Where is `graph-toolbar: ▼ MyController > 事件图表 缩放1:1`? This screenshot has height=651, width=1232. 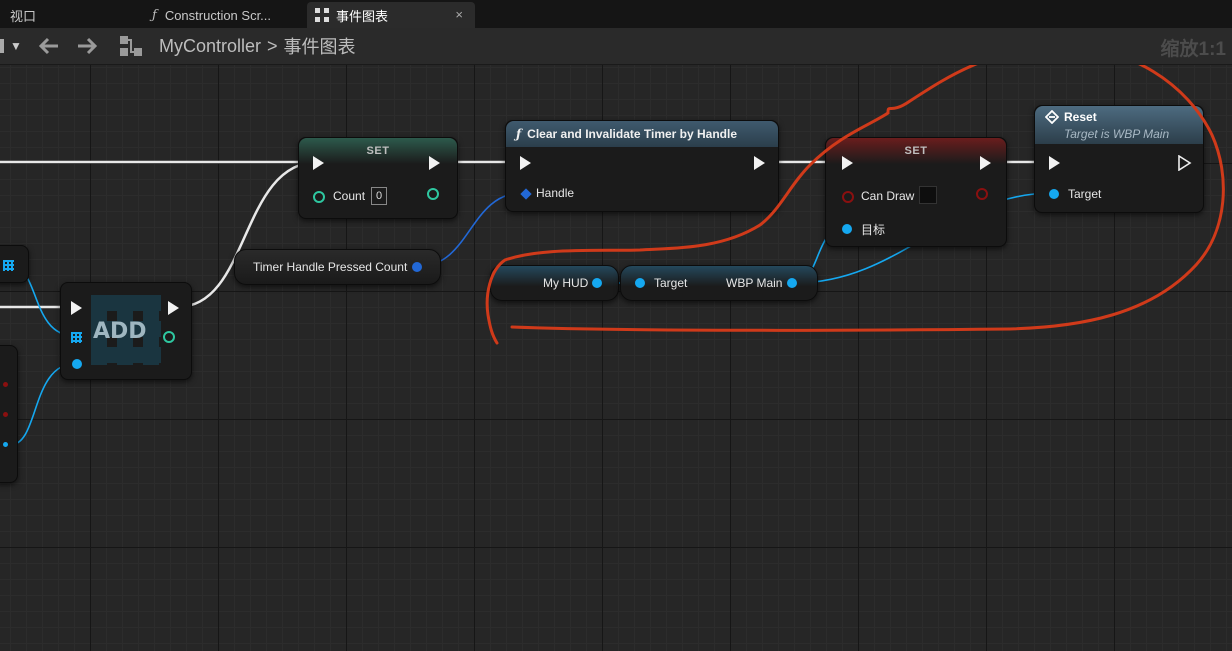 graph-toolbar: ▼ MyController > 事件图表 缩放1:1 is located at coordinates (616, 46).